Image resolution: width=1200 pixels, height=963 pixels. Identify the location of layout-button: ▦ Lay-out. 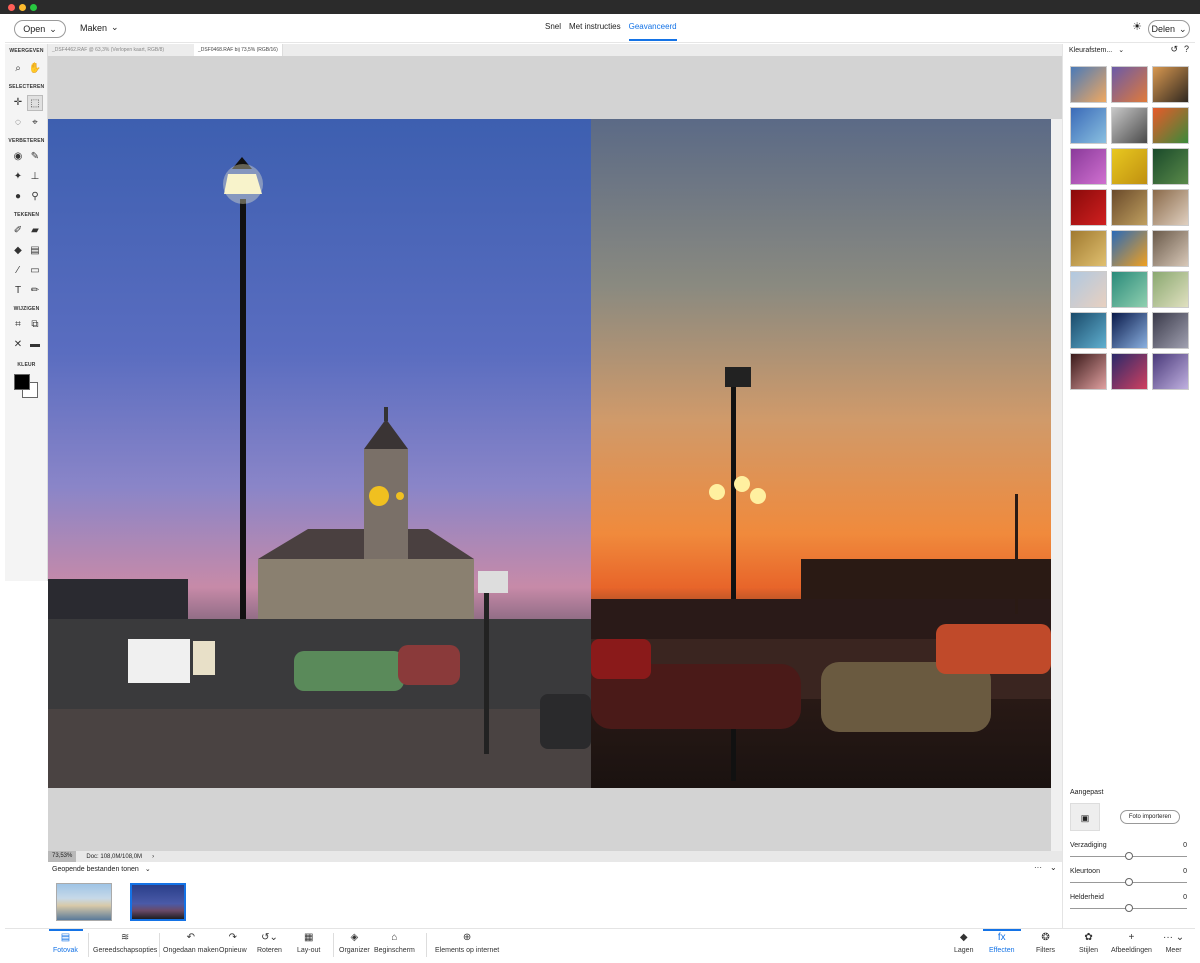
(308, 943).